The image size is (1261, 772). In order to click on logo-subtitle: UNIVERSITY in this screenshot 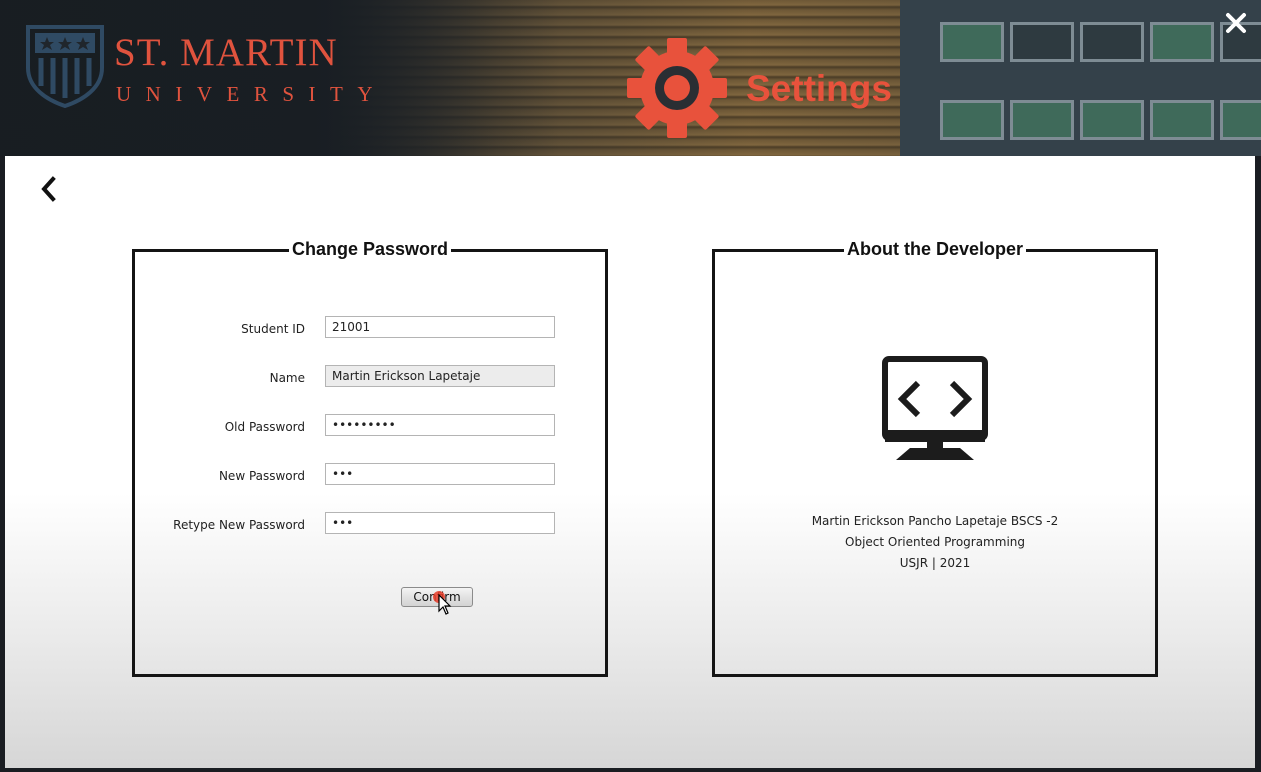, I will do `click(251, 94)`.